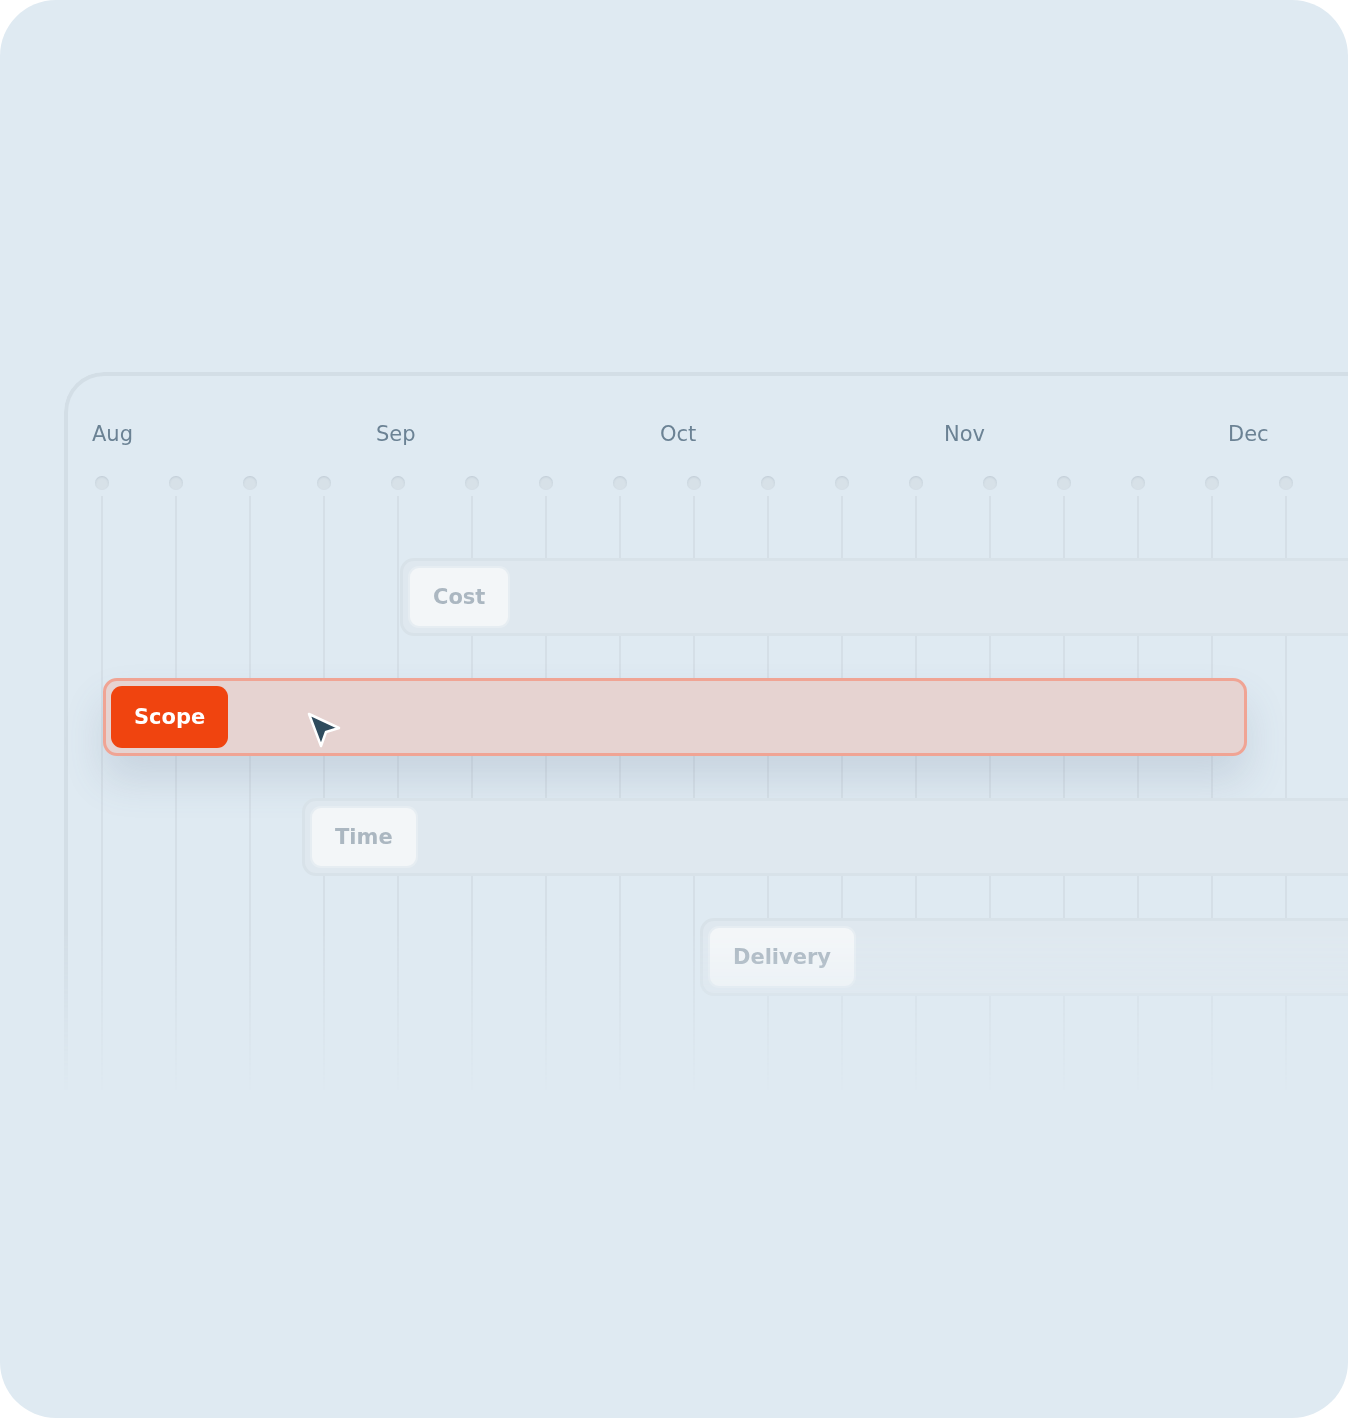 The image size is (1348, 1418). Describe the element at coordinates (675, 717) in the screenshot. I see `timeline-bar: Scope` at that location.